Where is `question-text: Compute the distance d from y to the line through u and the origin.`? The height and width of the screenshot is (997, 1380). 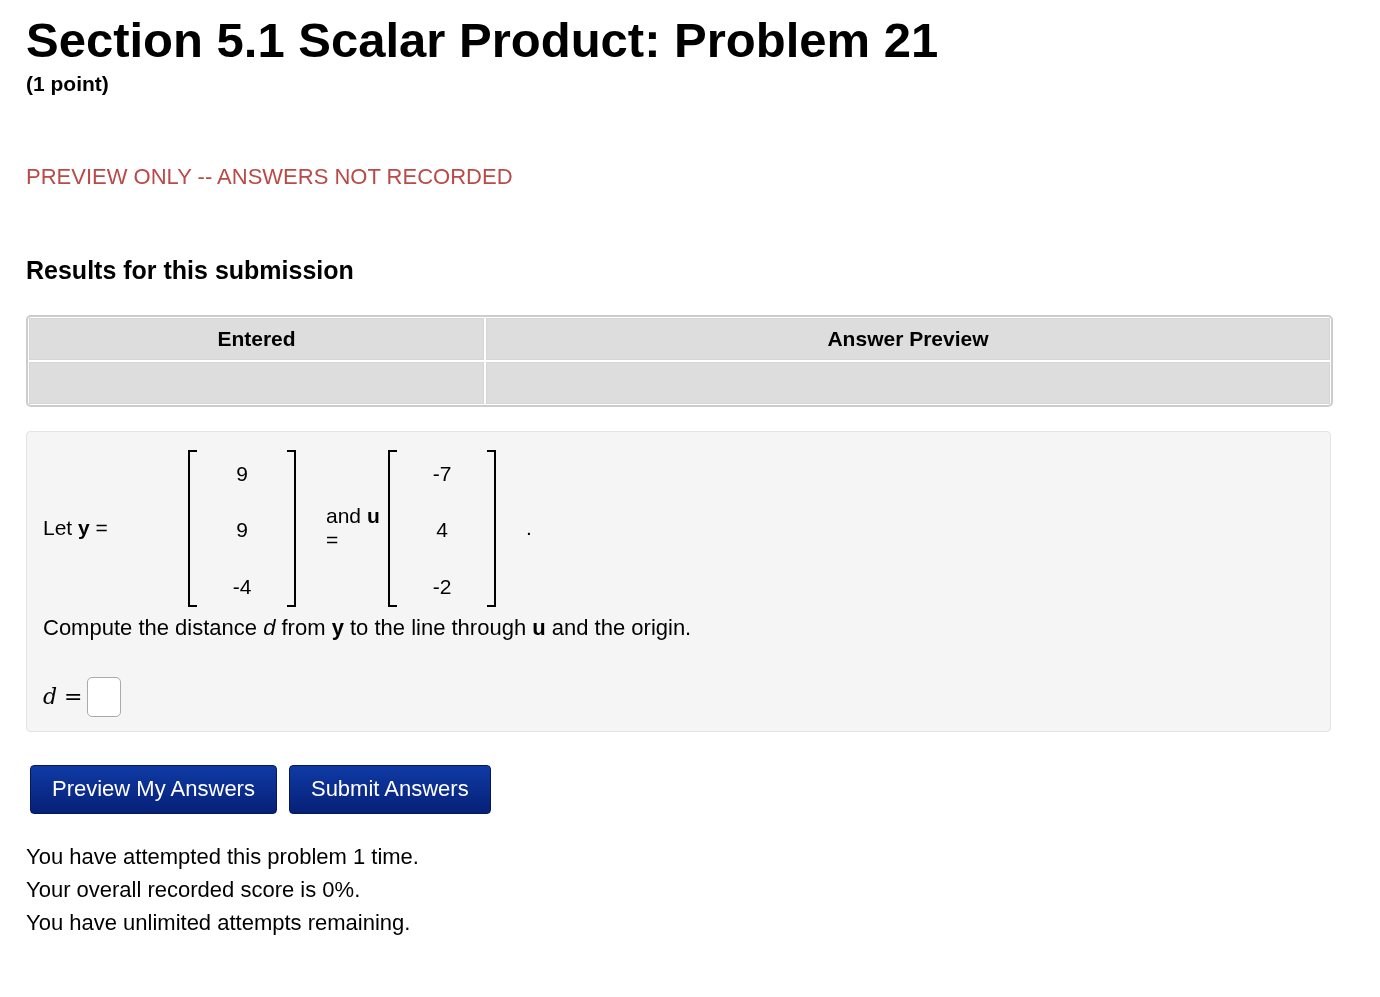
question-text: Compute the distance d from y to the line through u and the origin. is located at coordinates (368, 627).